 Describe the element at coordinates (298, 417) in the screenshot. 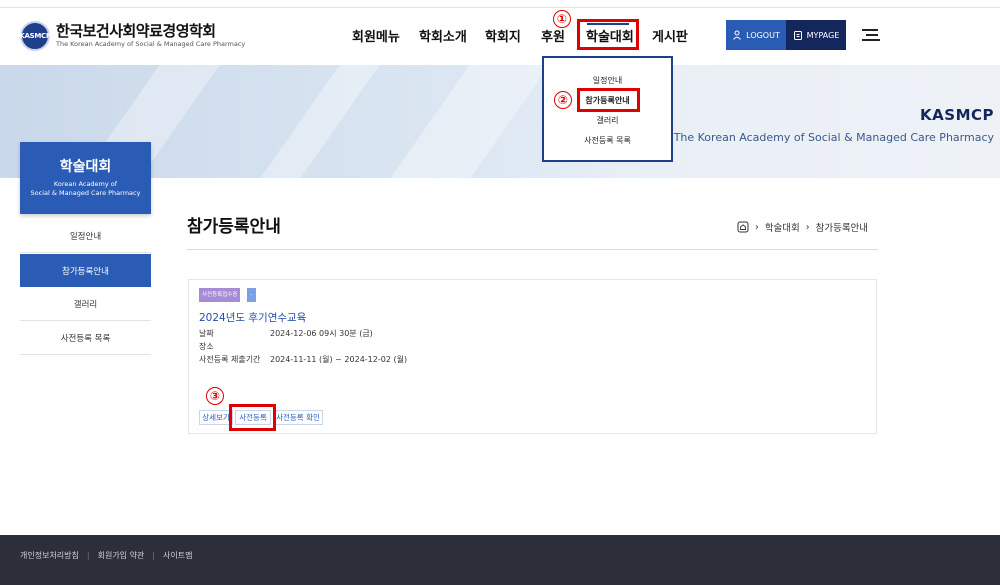

I see `preregister-check-button: 사전등록 확인` at that location.